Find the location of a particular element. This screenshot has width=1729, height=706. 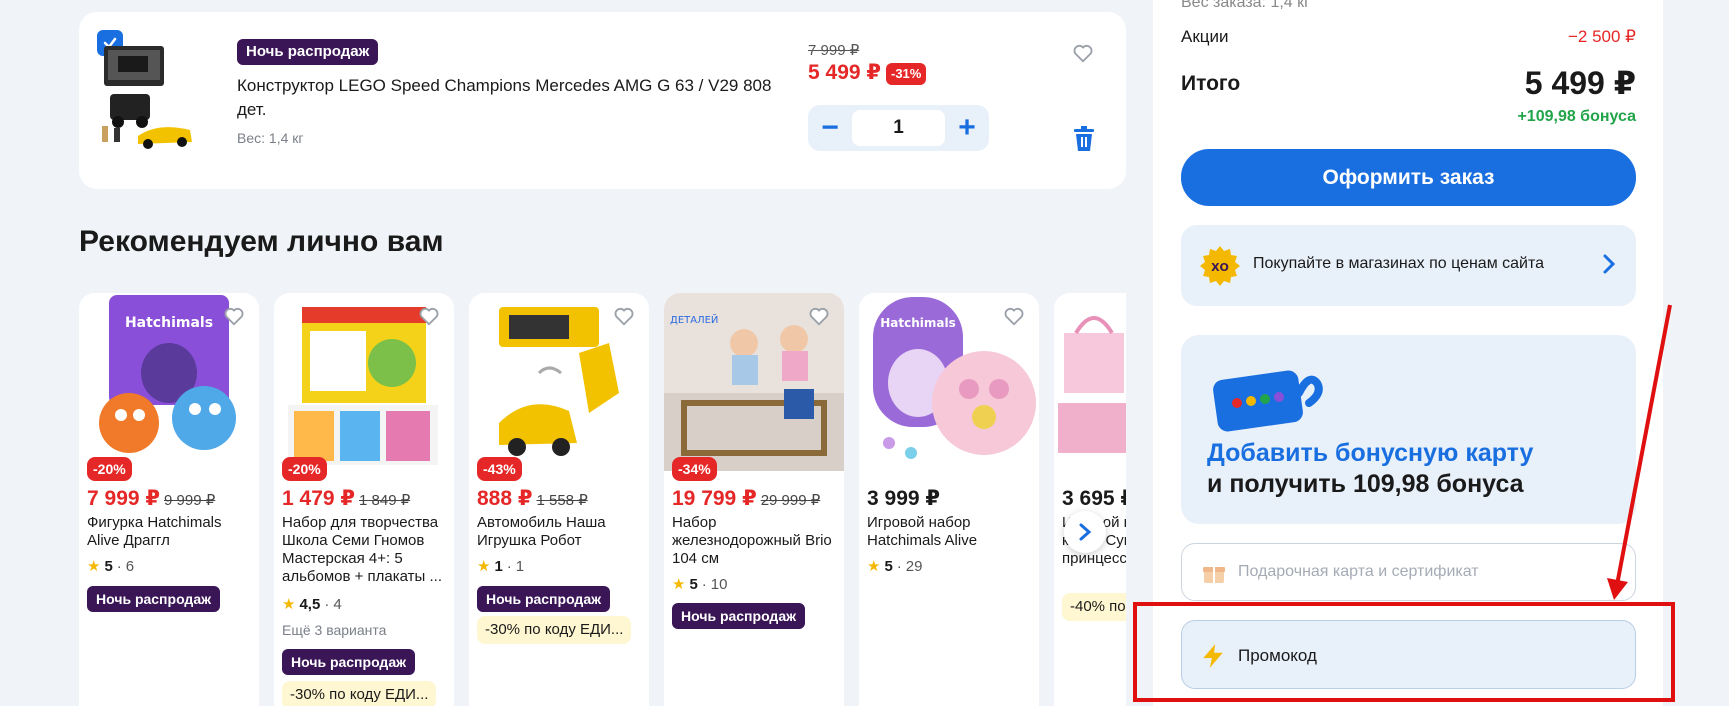

gift-card-input: Подарочная карта и сертификат is located at coordinates (1408, 572).